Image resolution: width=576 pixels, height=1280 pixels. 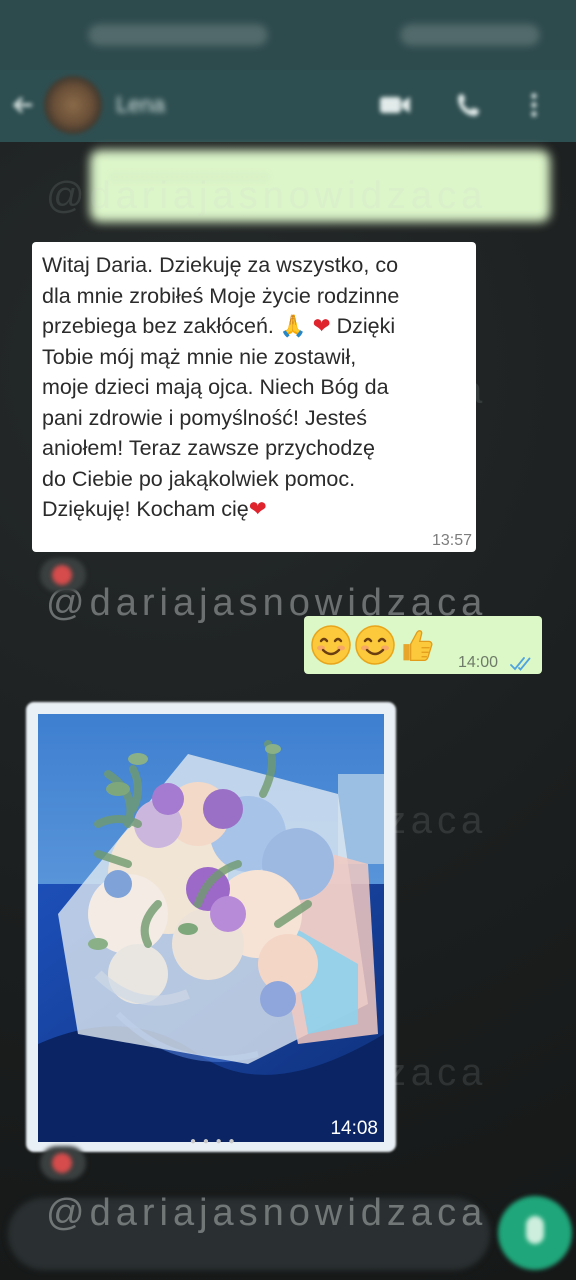 What do you see at coordinates (293, 326) in the screenshot?
I see `folded-hands-icon: 🙏` at bounding box center [293, 326].